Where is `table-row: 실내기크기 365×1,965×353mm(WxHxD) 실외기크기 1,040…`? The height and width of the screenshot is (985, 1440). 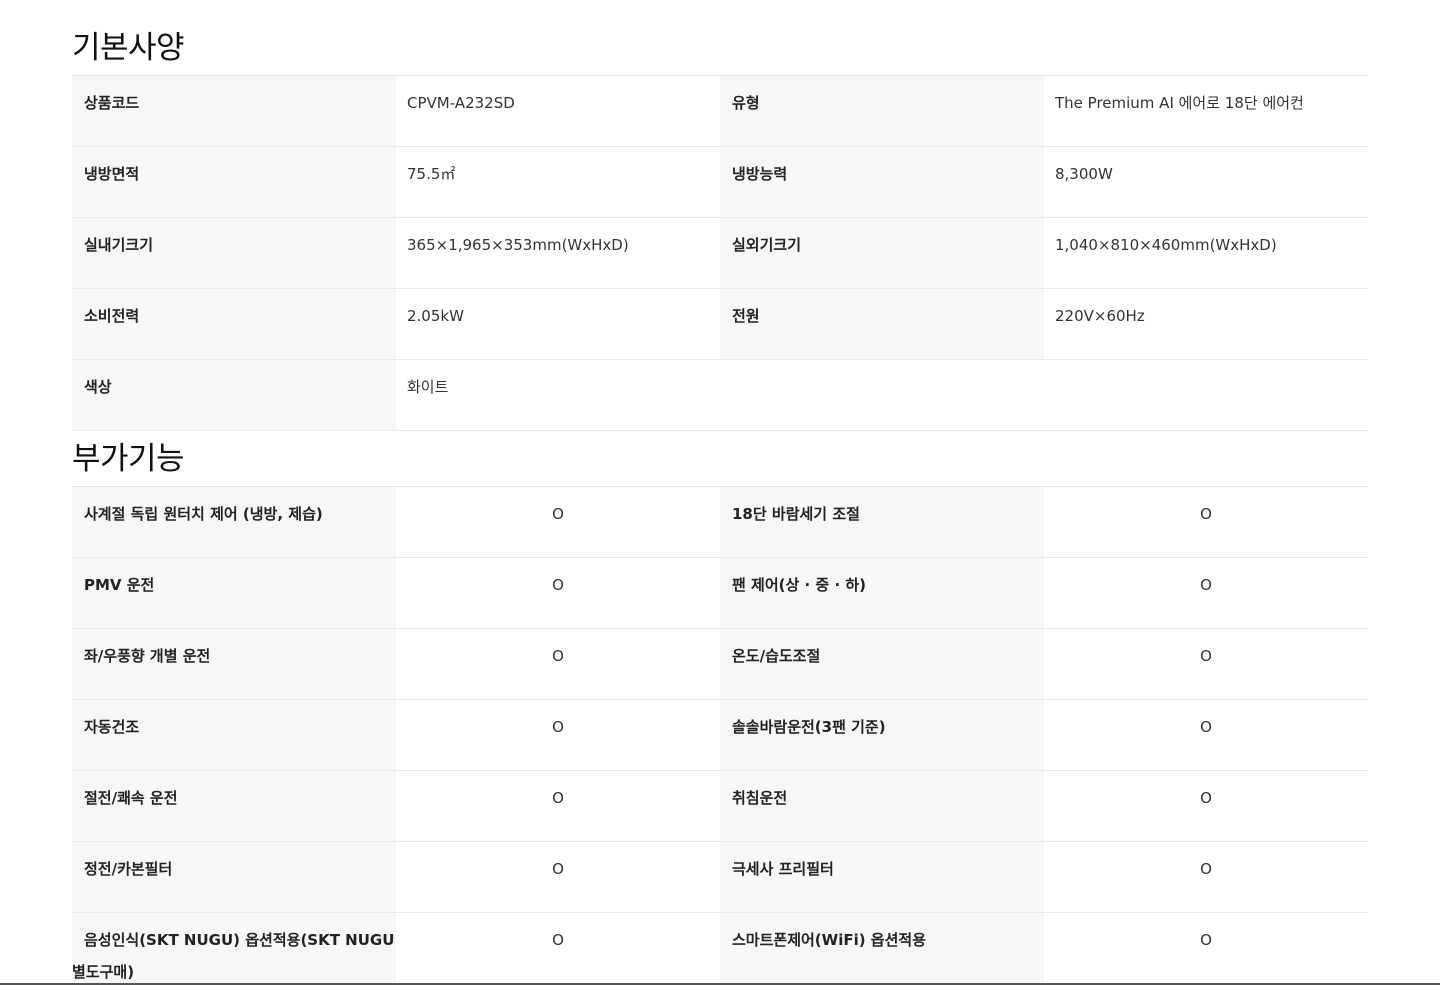
table-row: 실내기크기 365×1,965×353mm(WxHxD) 실외기크기 1,040… is located at coordinates (720, 253).